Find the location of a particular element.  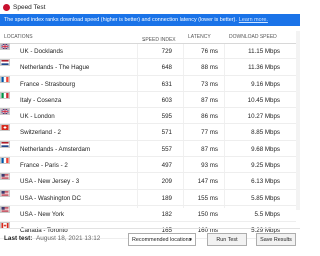

latency-value: 76 ms is located at coordinates (209, 51).